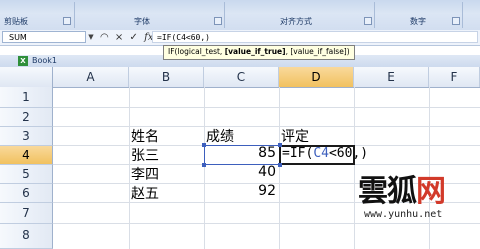 This screenshot has height=249, width=480. What do you see at coordinates (240, 7) in the screenshot?
I see `ribbon-controls-area` at bounding box center [240, 7].